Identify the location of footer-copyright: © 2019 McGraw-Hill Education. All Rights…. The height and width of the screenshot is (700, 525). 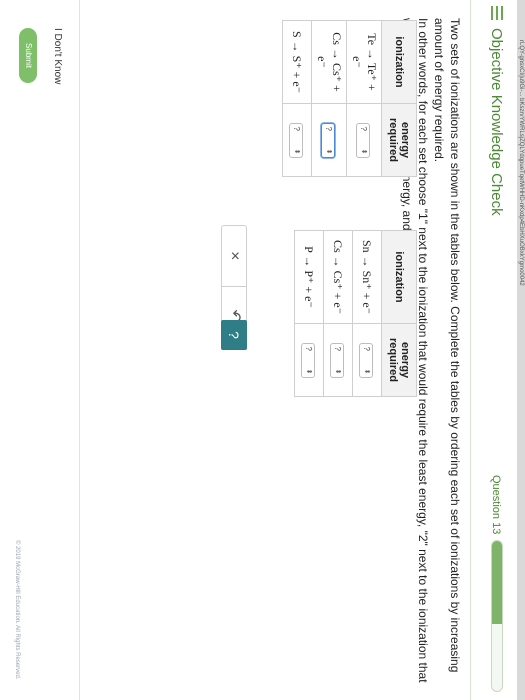
(17, 610).